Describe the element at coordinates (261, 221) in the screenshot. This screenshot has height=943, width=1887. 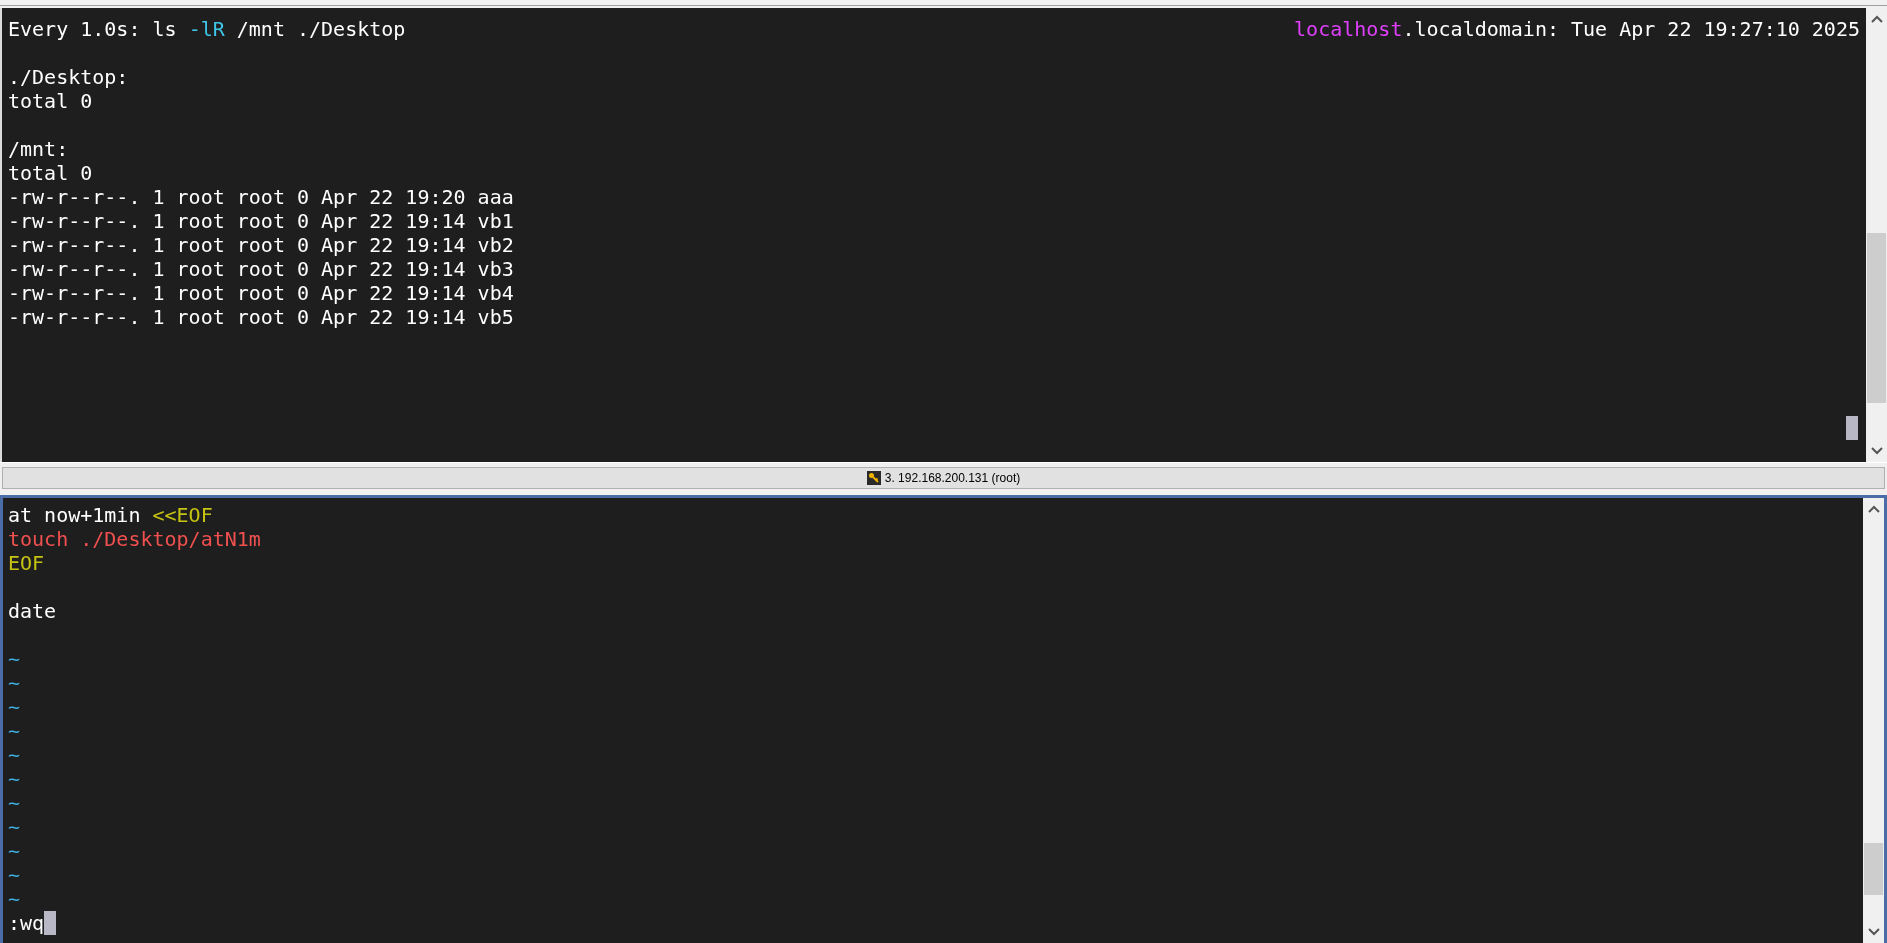
I see `terminal-line: -rw-r--r--. 1 root root 0 Apr 22 19:14 vb1` at that location.